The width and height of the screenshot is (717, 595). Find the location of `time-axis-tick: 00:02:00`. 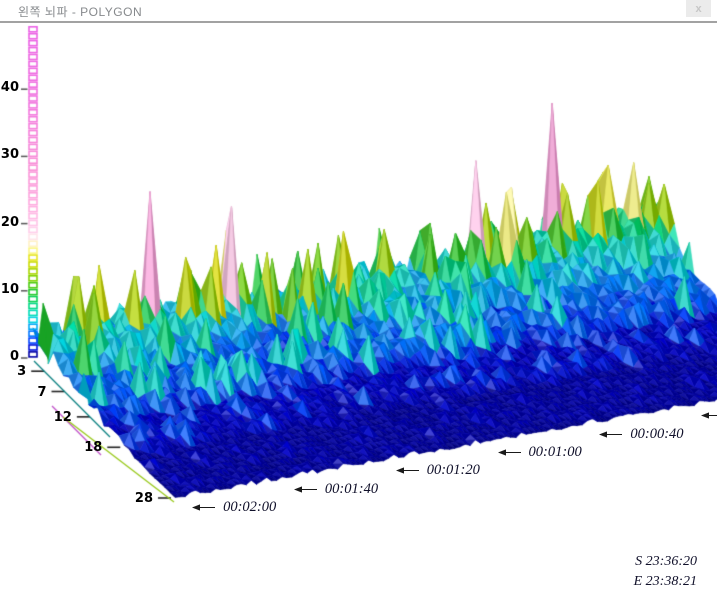

time-axis-tick: 00:02:00 is located at coordinates (233, 507).